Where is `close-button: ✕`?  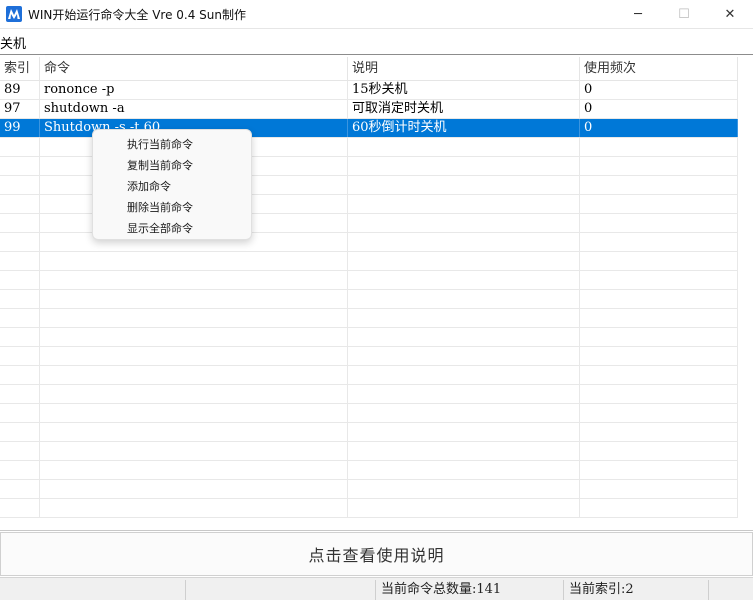 close-button: ✕ is located at coordinates (730, 14).